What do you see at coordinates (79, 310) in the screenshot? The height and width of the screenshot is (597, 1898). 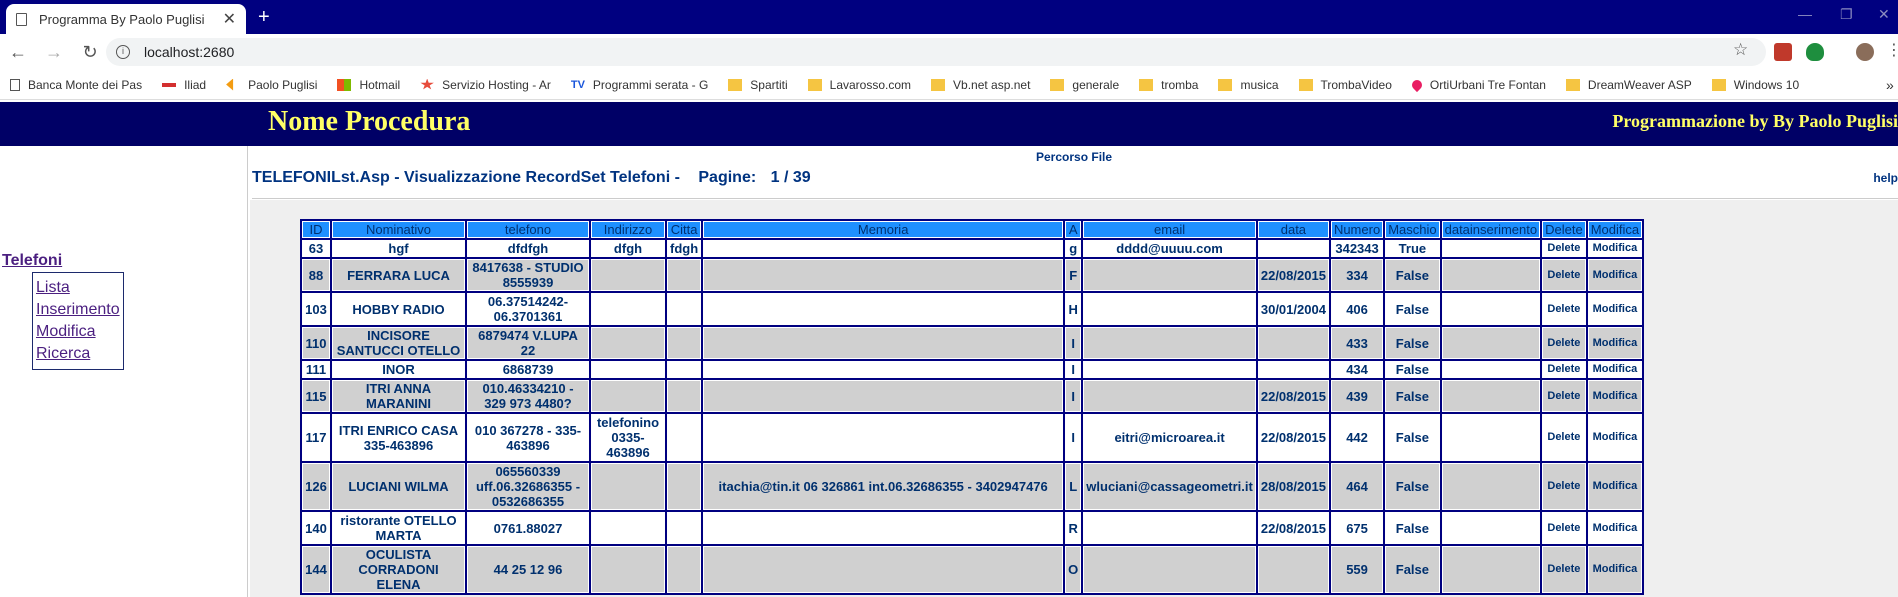 I see `sidebar-item-inserimento: Inserimento` at bounding box center [79, 310].